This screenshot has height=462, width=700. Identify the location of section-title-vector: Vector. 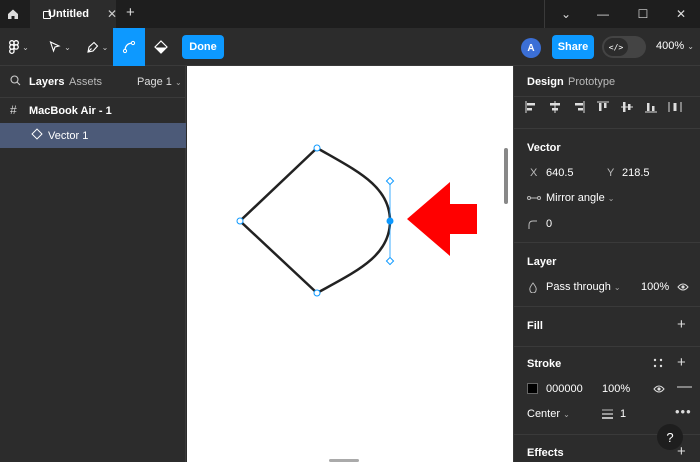
(544, 148).